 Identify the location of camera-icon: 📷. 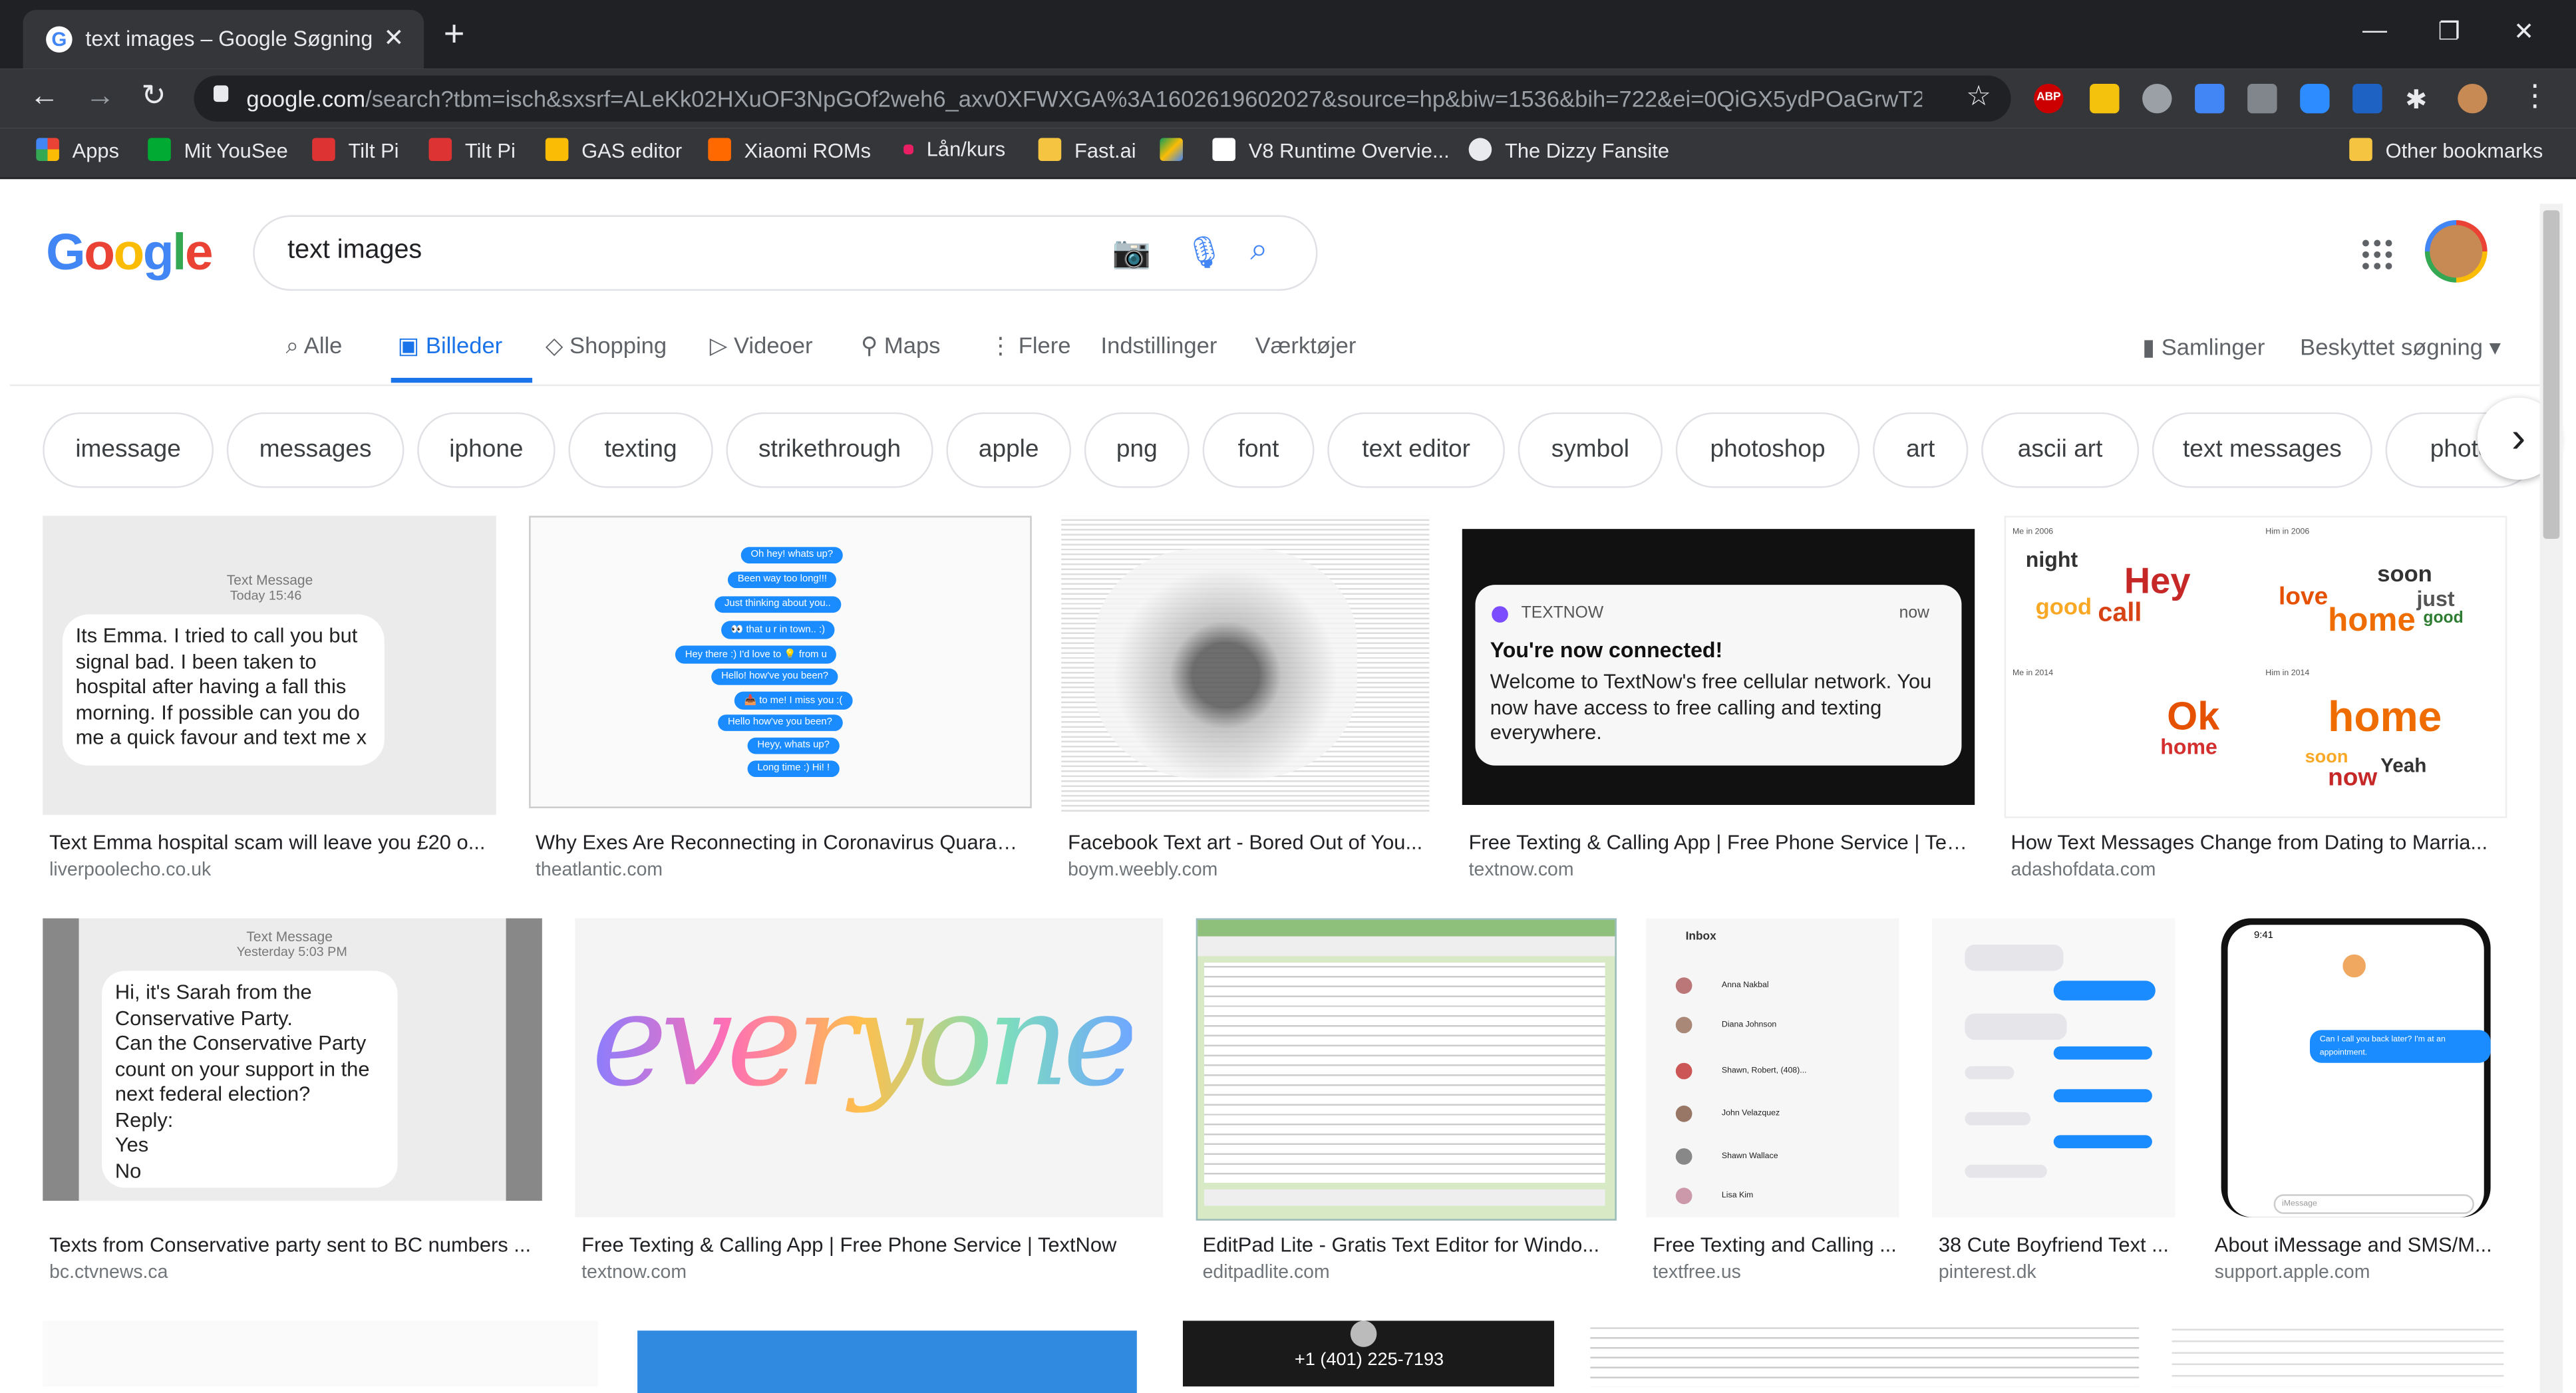
(1131, 253).